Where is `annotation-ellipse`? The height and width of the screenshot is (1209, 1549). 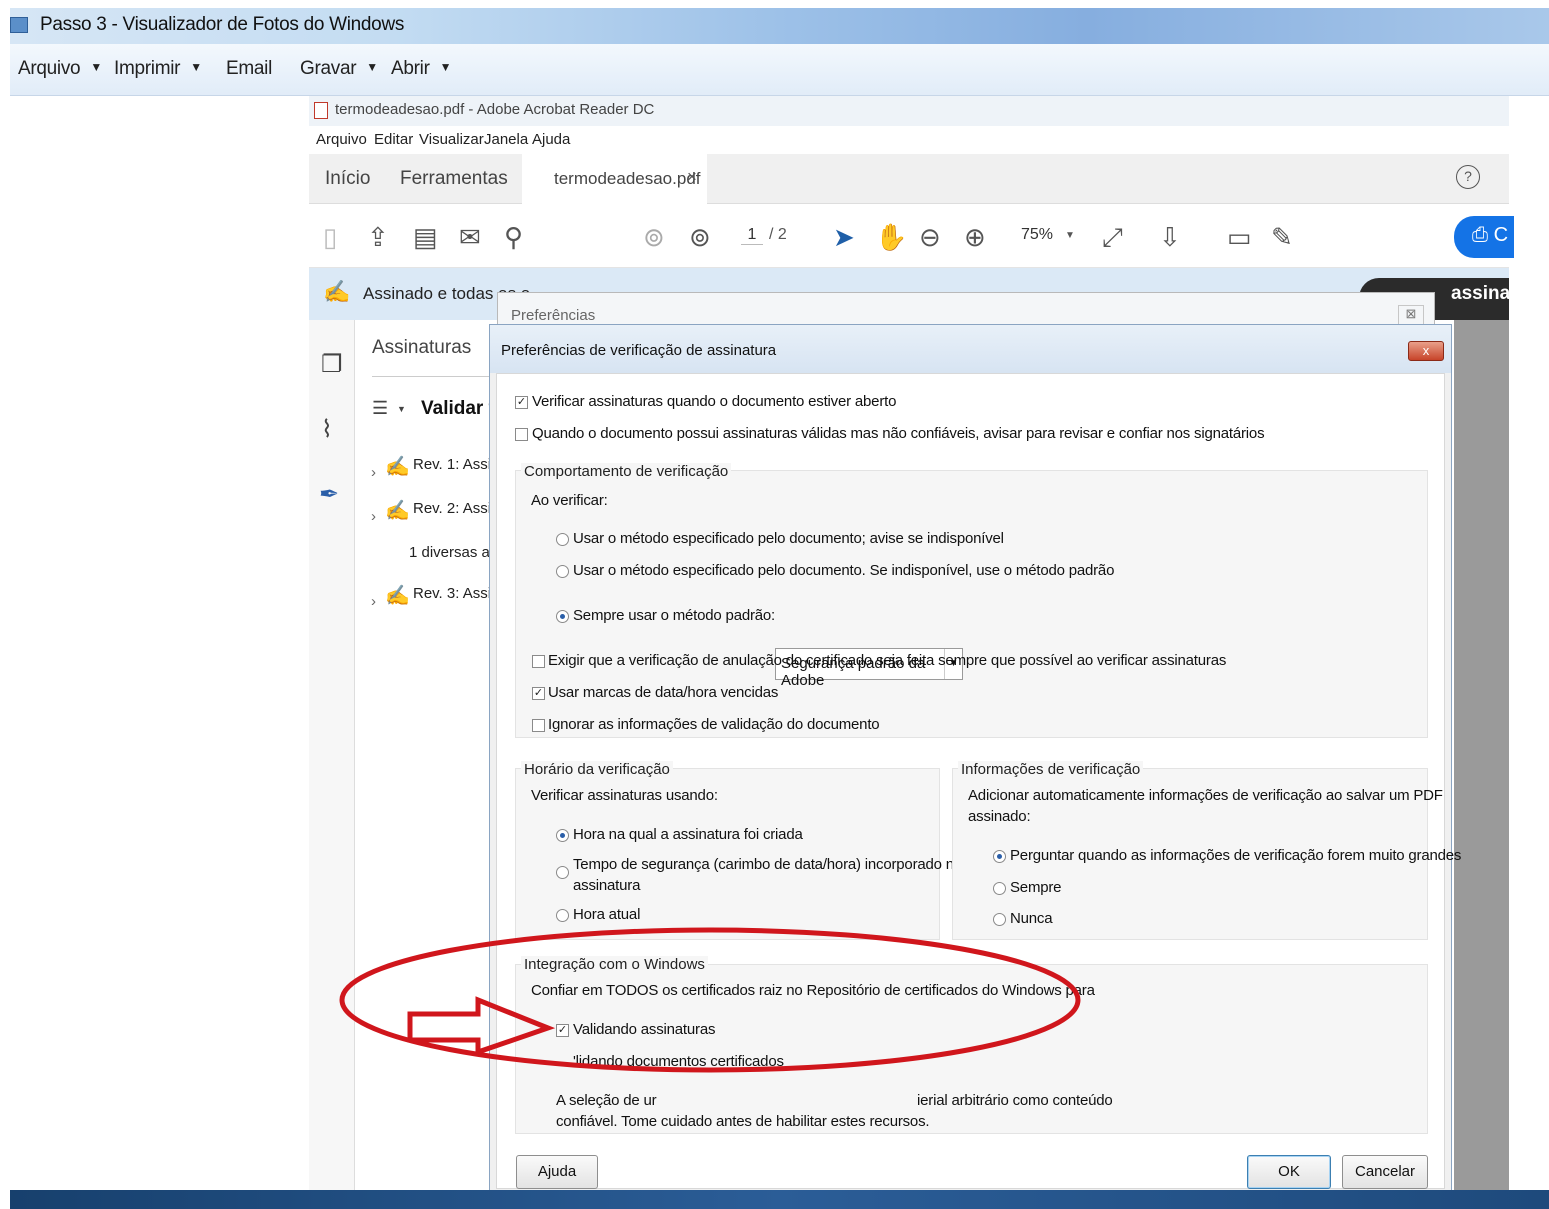 annotation-ellipse is located at coordinates (710, 1000).